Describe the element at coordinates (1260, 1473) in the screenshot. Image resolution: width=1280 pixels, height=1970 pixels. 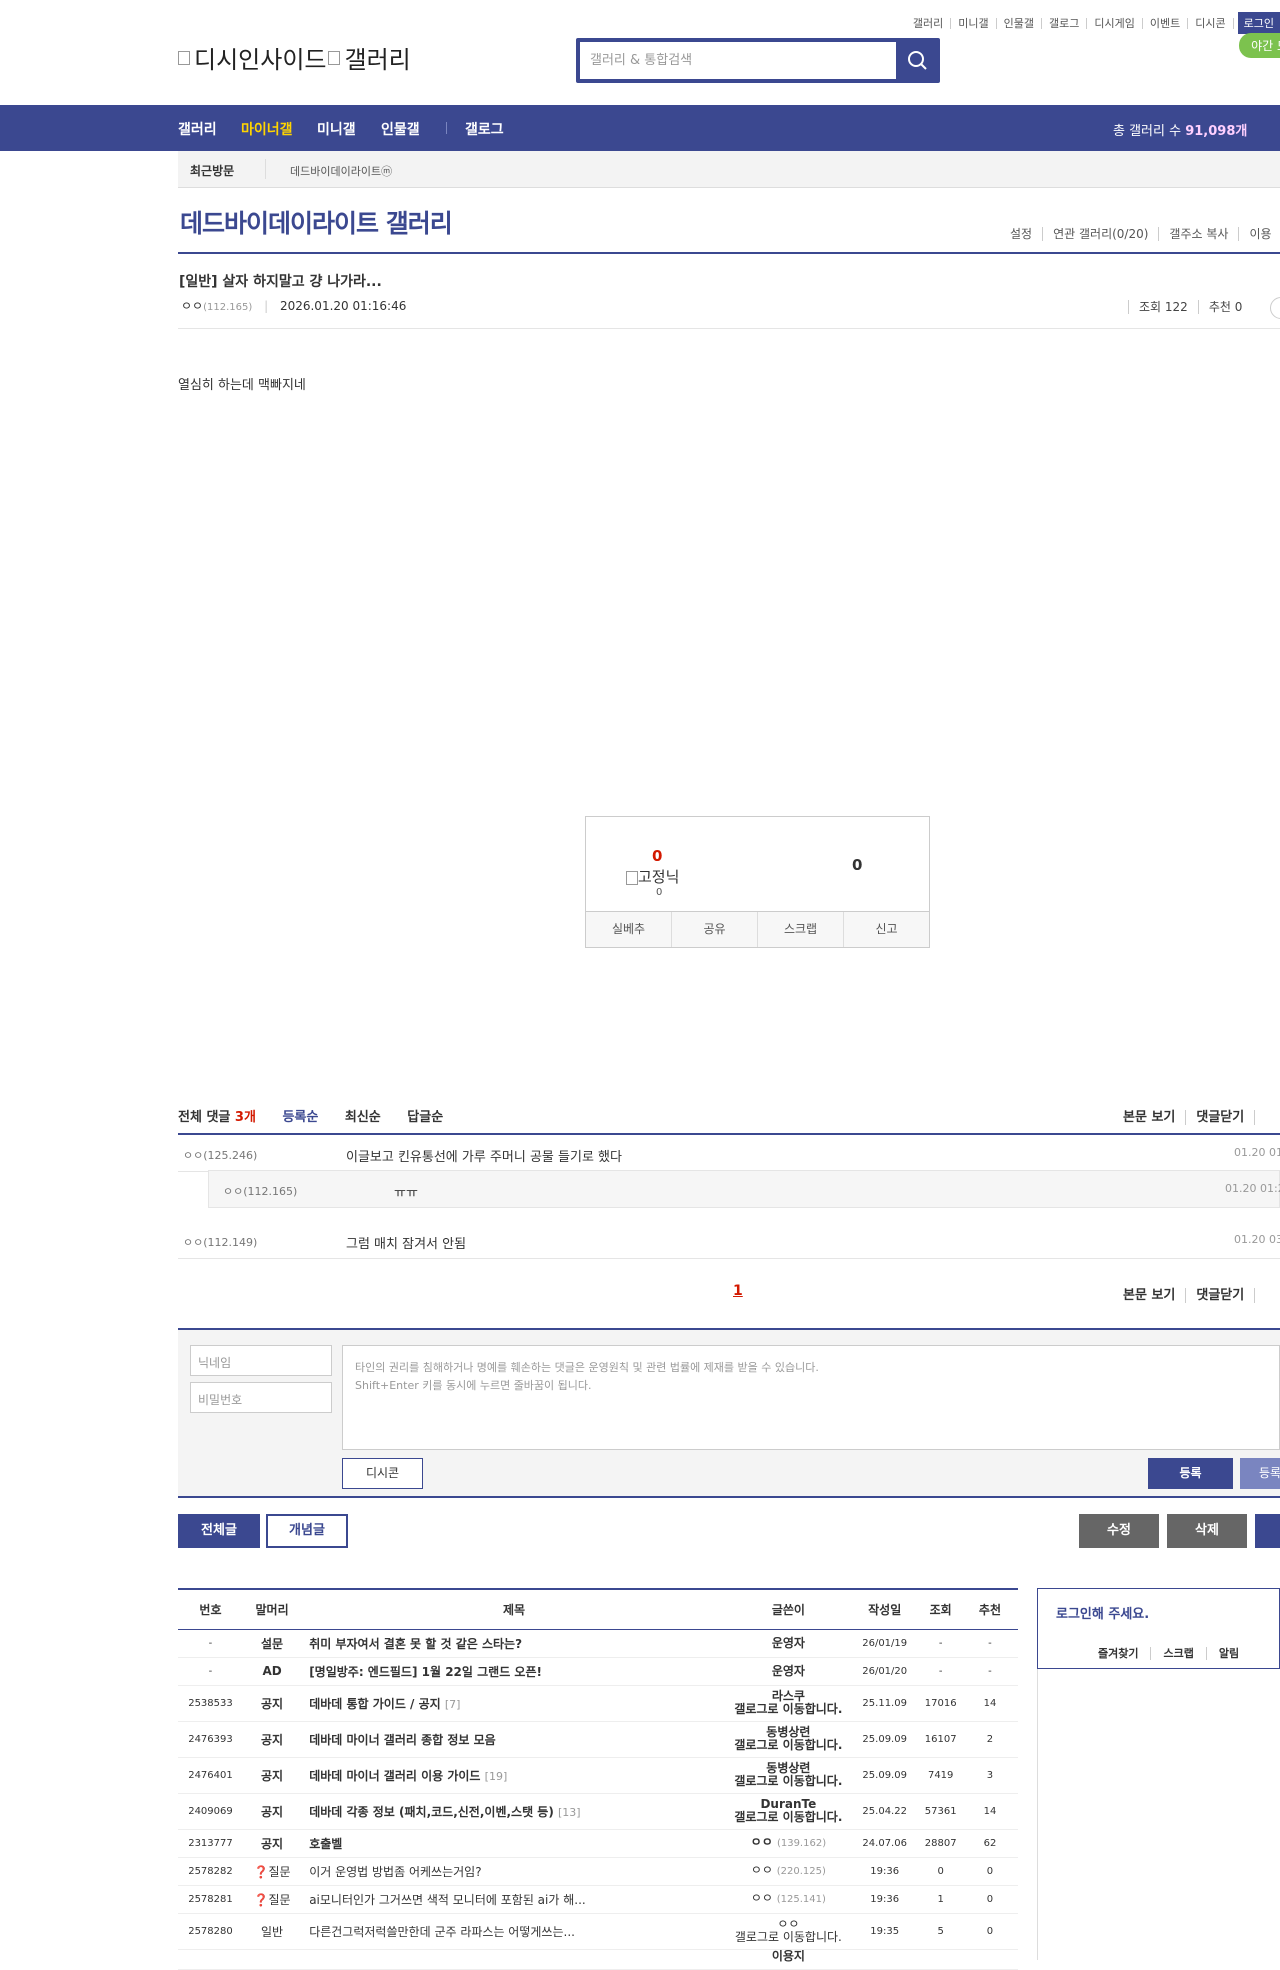
I see `submit-recommend-button: 등록` at that location.